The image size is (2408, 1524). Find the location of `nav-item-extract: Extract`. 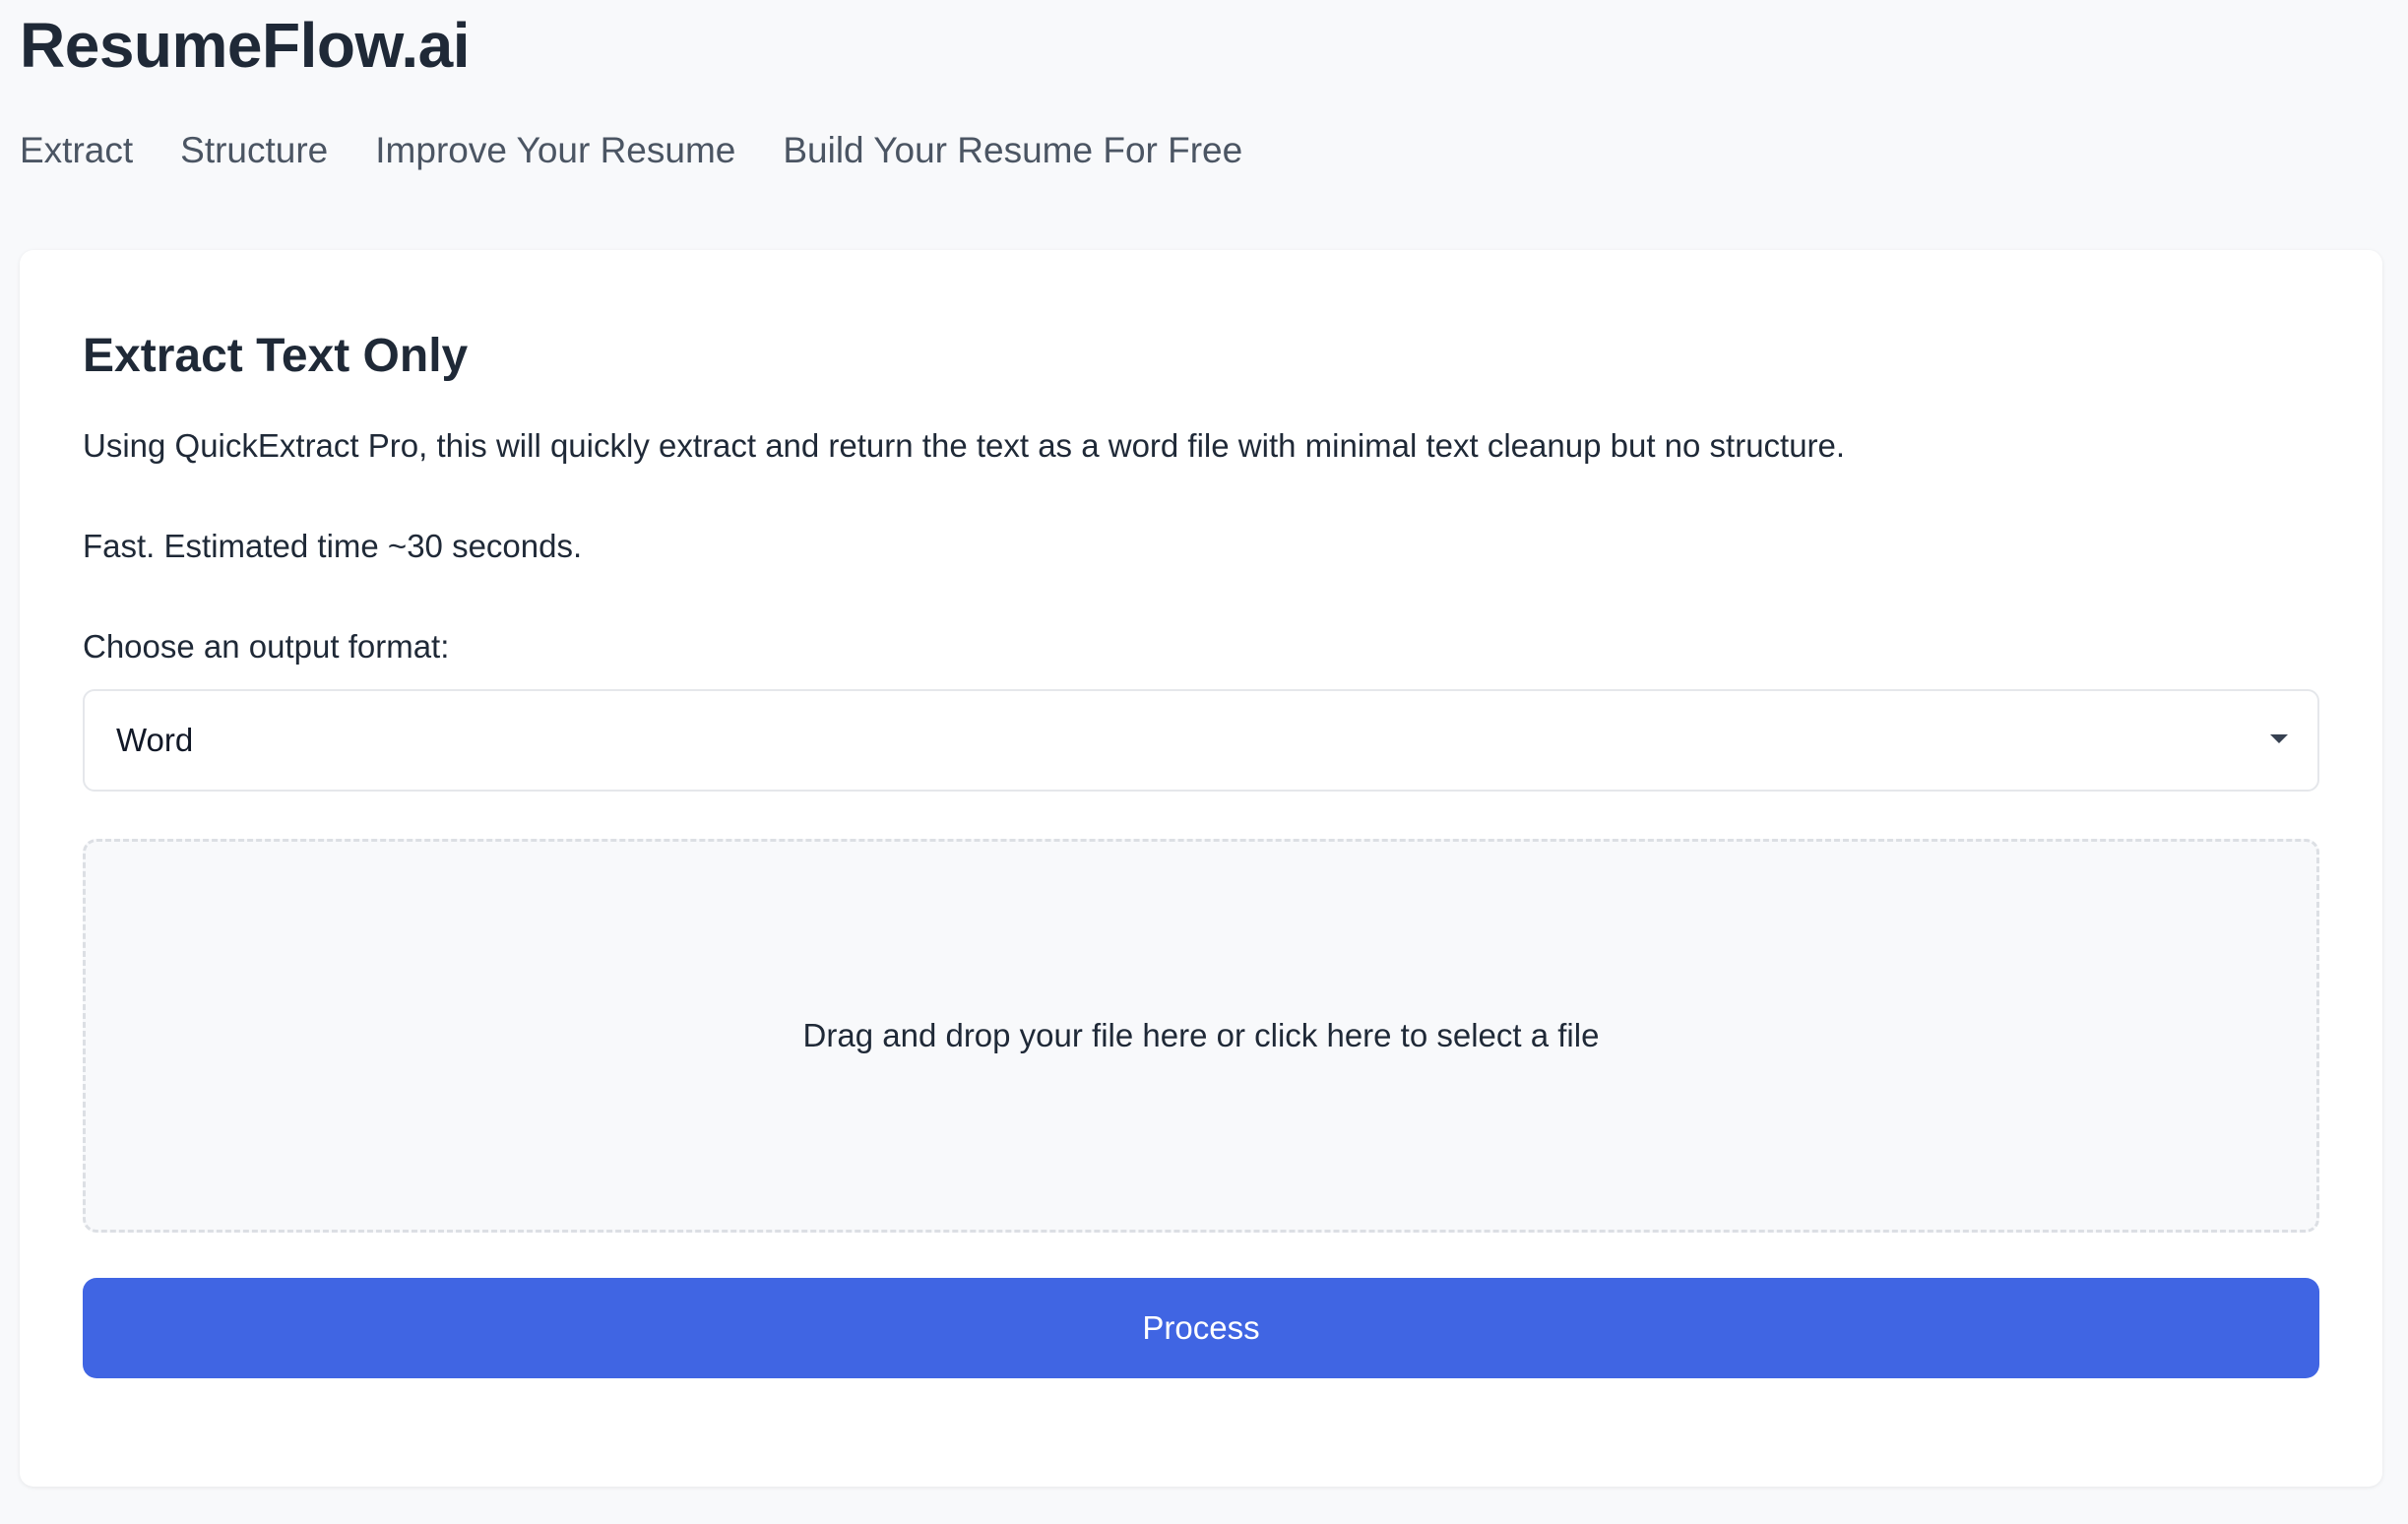

nav-item-extract: Extract is located at coordinates (76, 150).